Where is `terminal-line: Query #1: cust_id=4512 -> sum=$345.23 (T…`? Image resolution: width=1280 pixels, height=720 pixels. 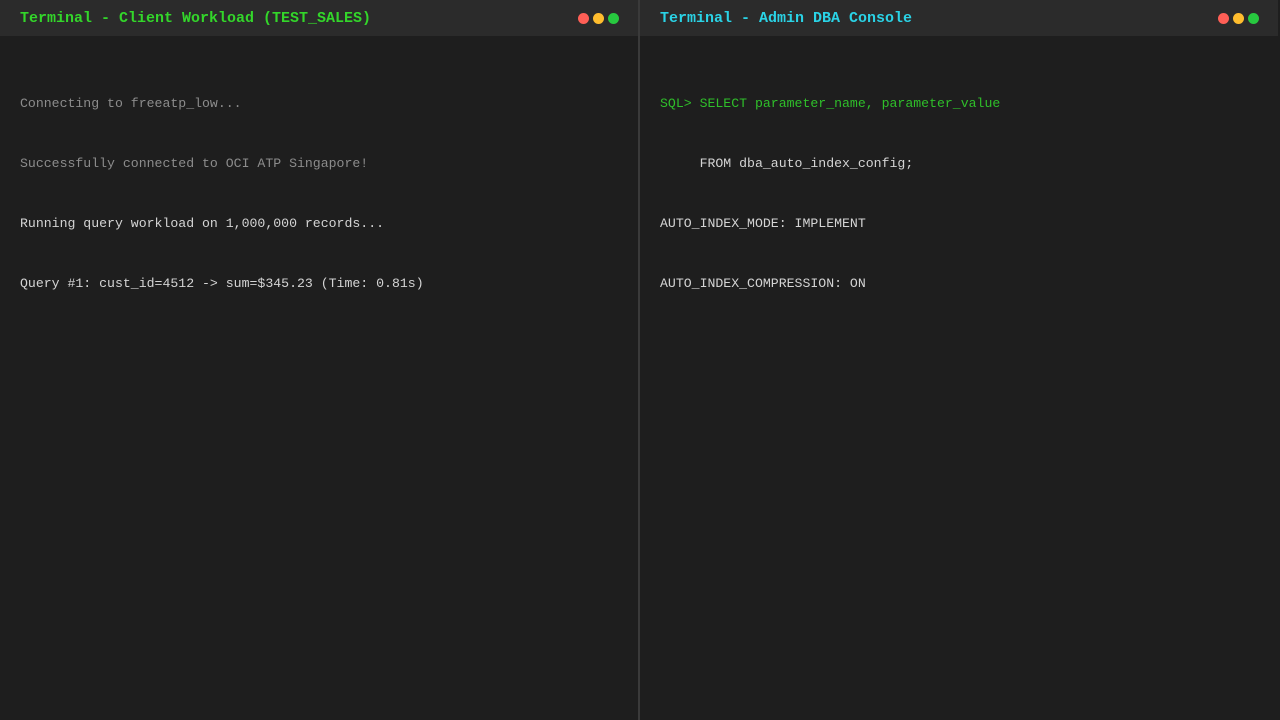
terminal-line: Query #1: cust_id=4512 -> sum=$345.23 (T… is located at coordinates (222, 283).